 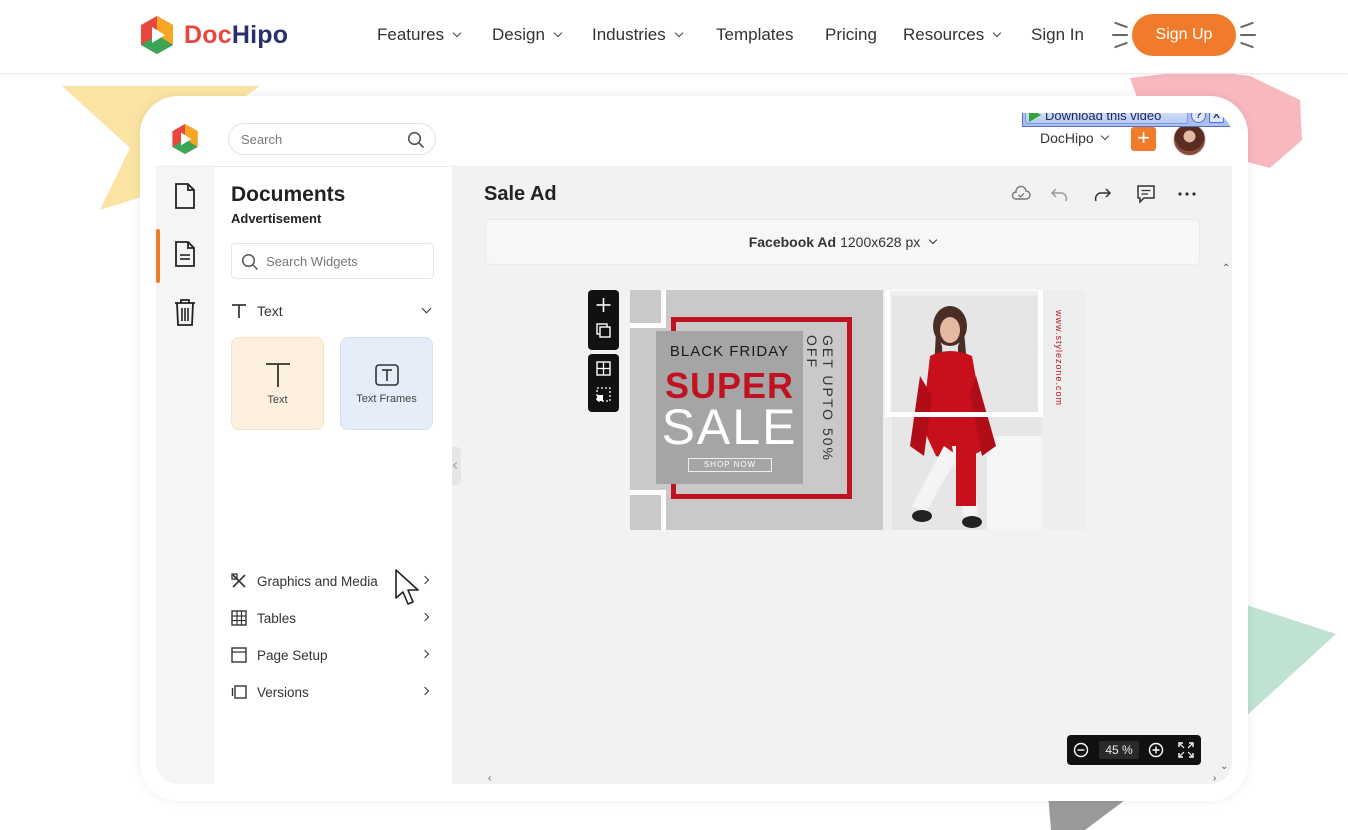 I want to click on menu-versions: Versions, so click(x=332, y=692).